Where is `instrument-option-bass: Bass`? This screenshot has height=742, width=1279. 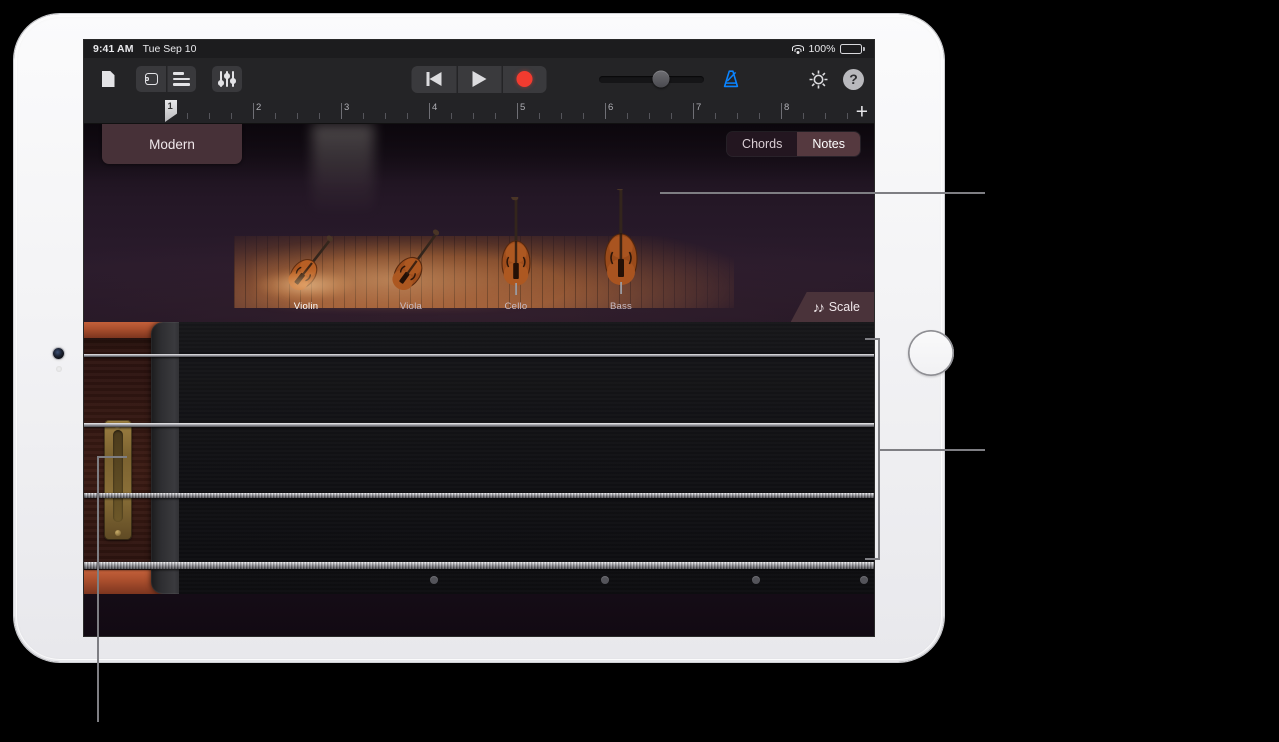 instrument-option-bass: Bass is located at coordinates (621, 250).